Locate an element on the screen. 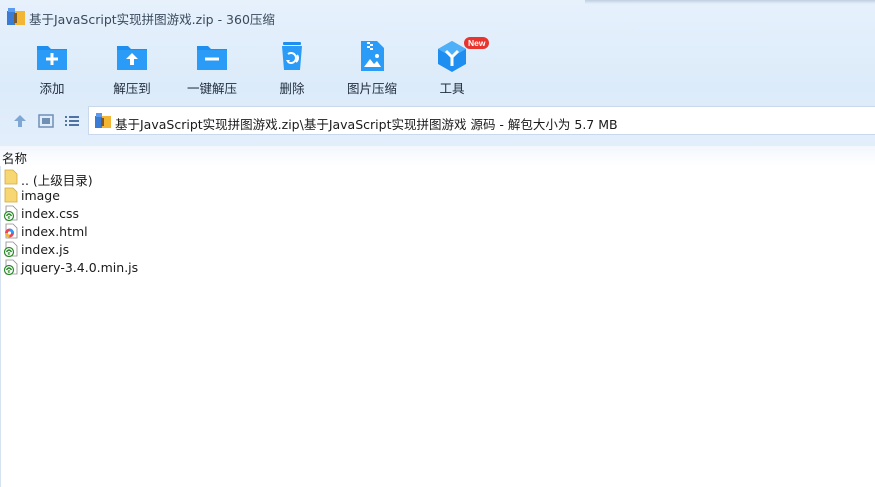 The height and width of the screenshot is (487, 875). file-name: jquery-3.4.0.min.js is located at coordinates (80, 267).